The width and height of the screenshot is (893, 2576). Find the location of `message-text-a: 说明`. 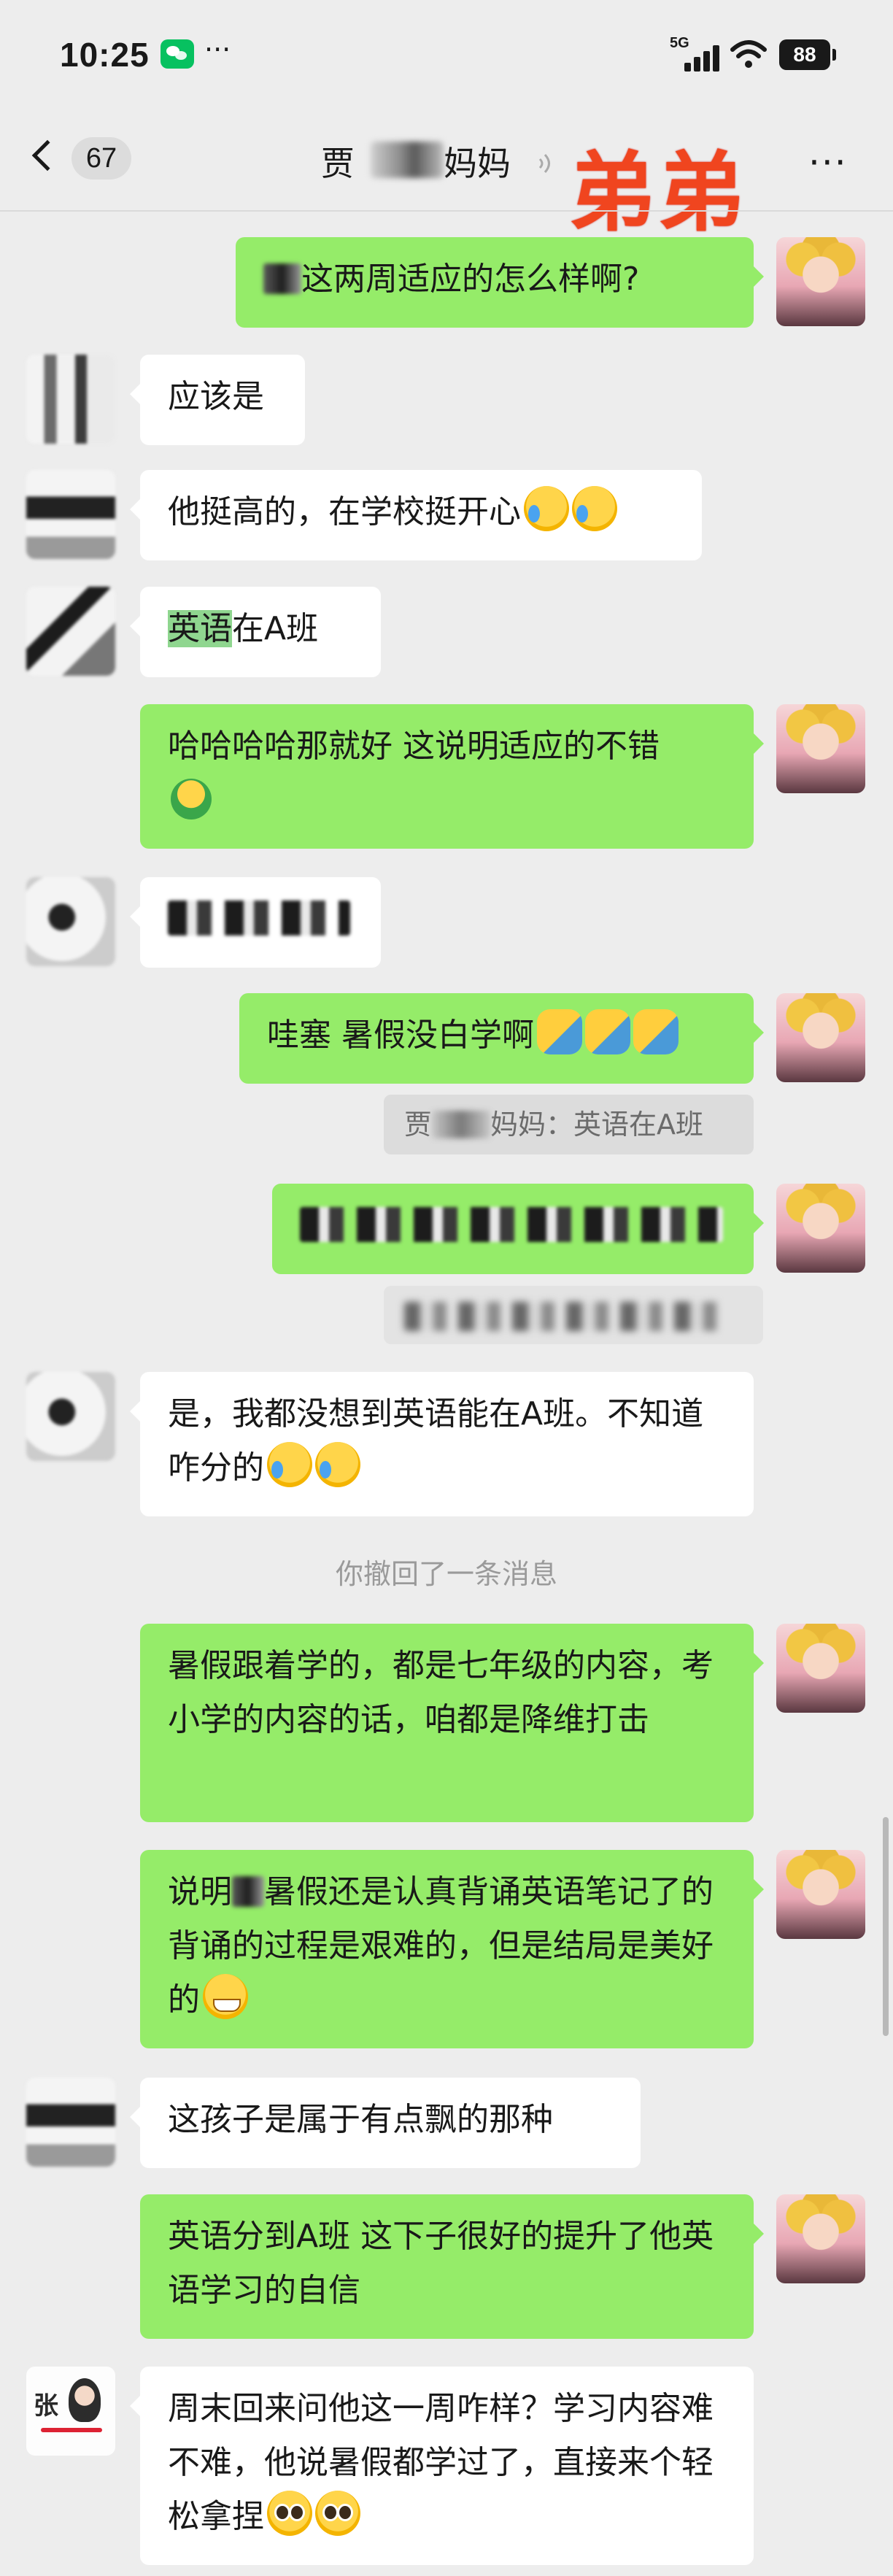

message-text-a: 说明 is located at coordinates (200, 1892).